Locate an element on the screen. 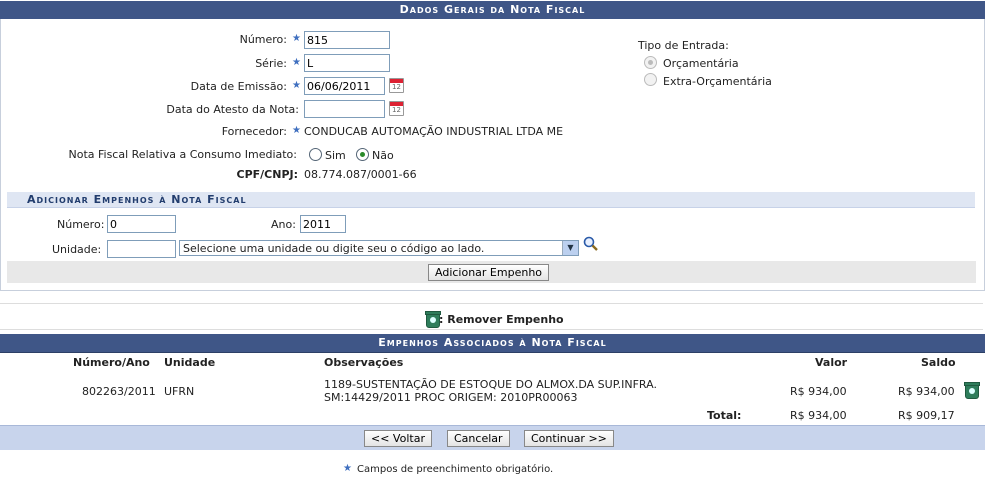 Image resolution: width=985 pixels, height=480 pixels. total-saldo: R$ 909,17 is located at coordinates (926, 415).